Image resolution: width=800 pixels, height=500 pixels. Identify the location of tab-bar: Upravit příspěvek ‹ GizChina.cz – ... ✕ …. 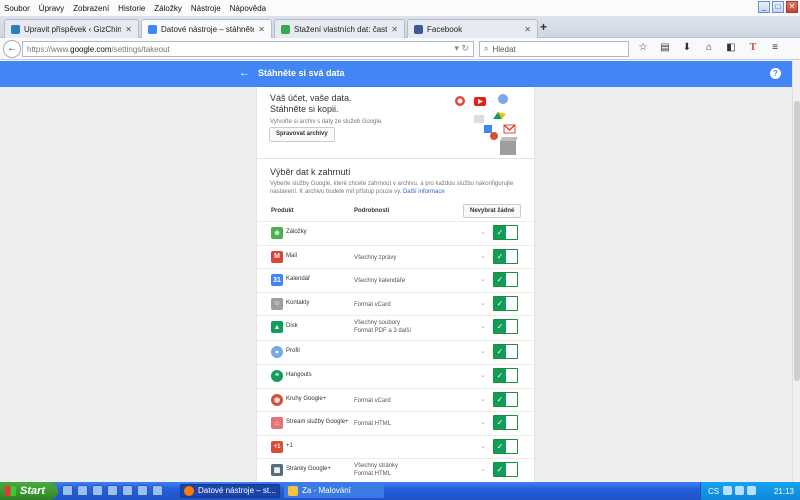
(400, 27).